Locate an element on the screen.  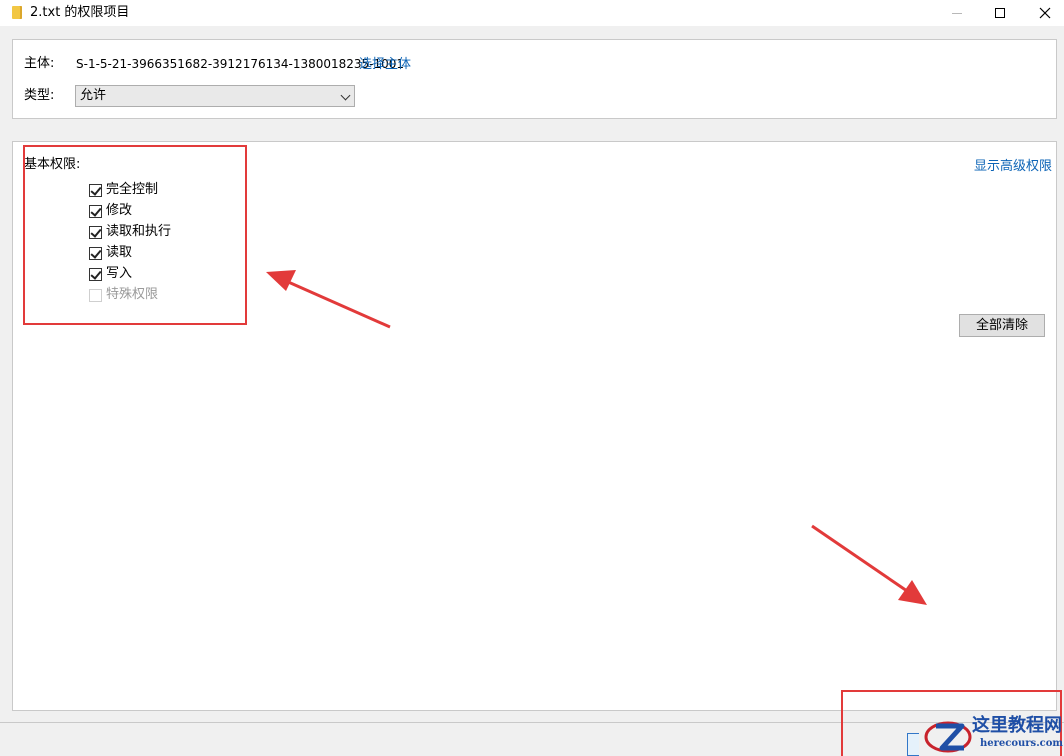
watermark-url: herecours.com is located at coordinates (1022, 743).